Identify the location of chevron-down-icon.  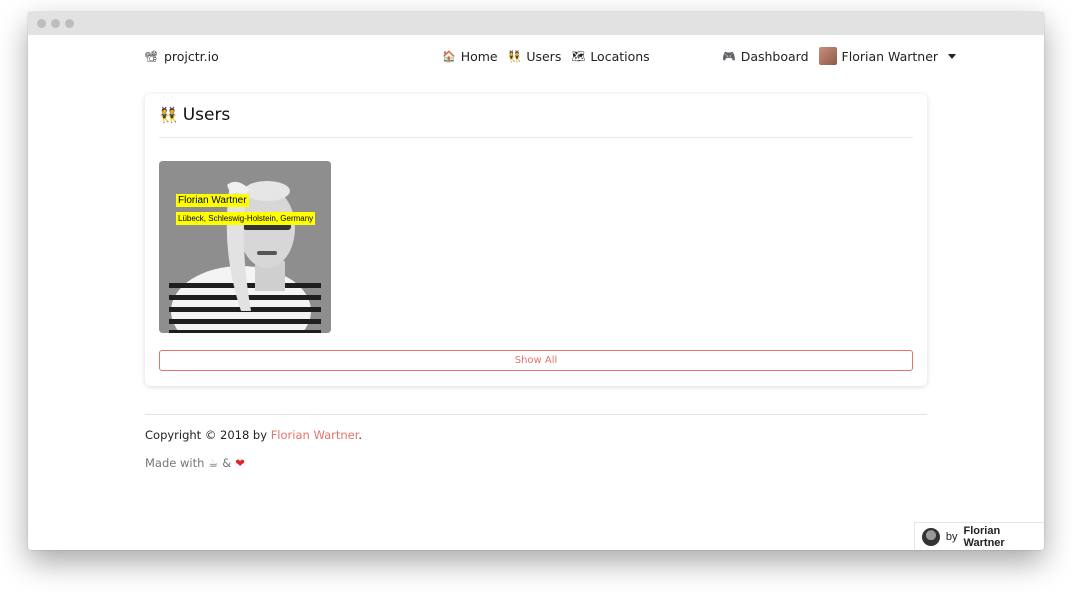
(952, 56).